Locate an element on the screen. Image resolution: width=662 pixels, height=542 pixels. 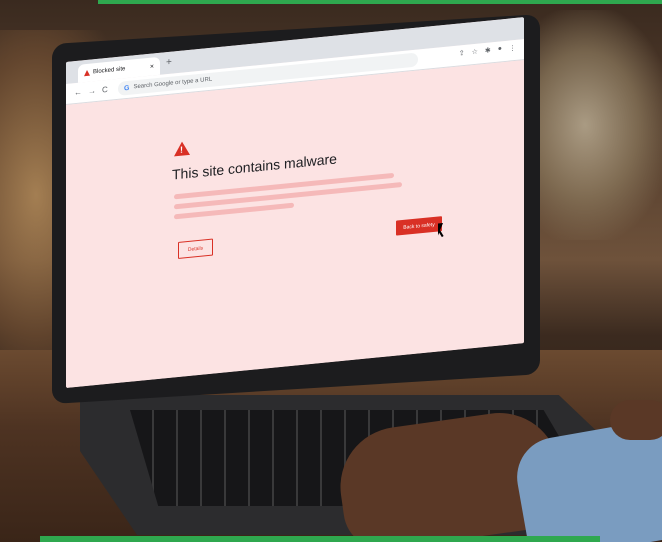
page-title: This site contains malware is located at coordinates (254, 166).